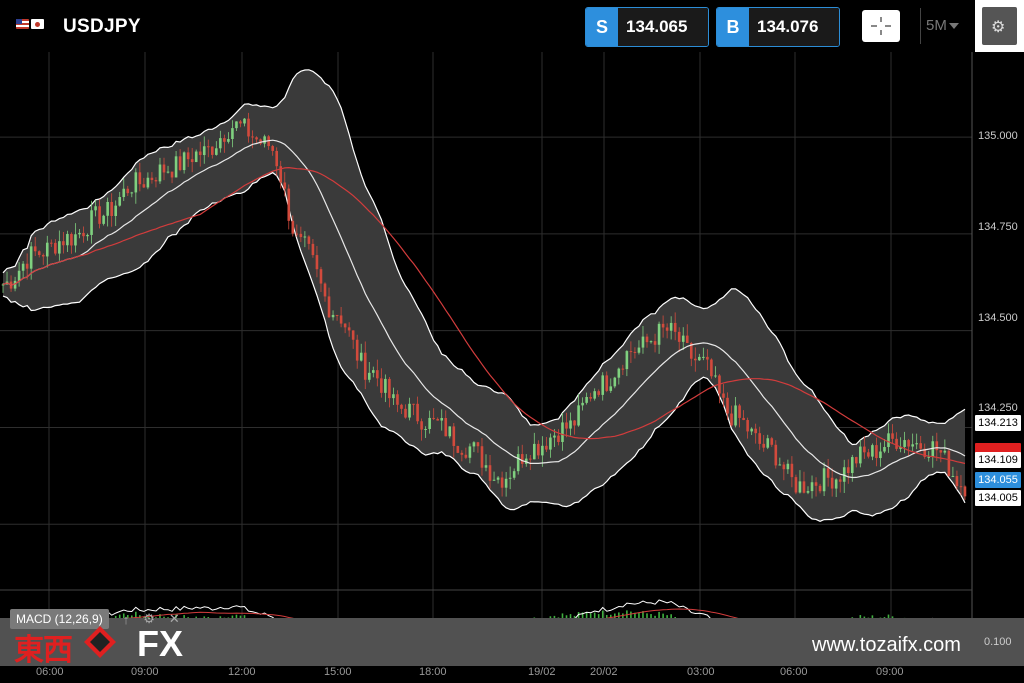  I want to click on symbol-title: USDJPY, so click(102, 27).